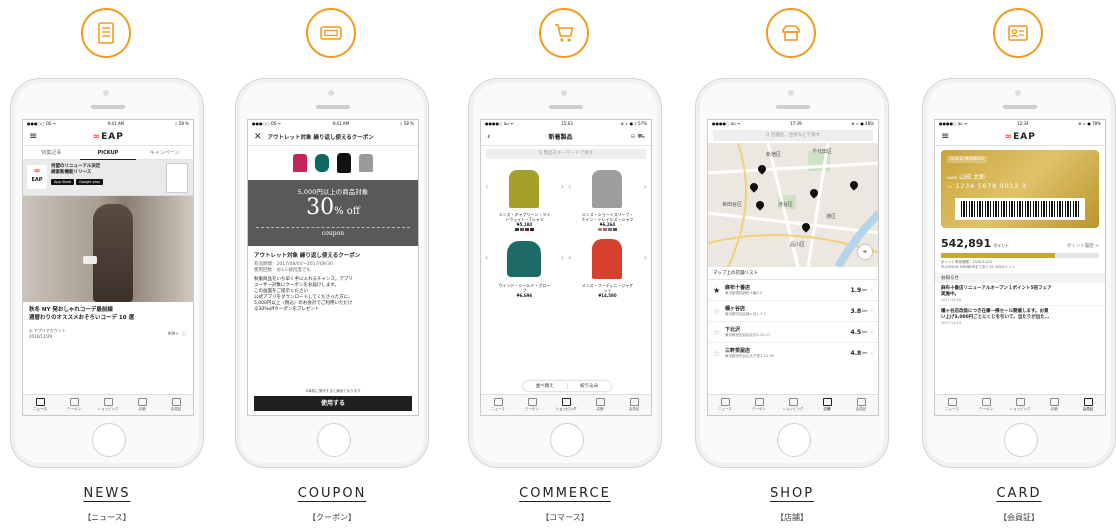  Describe the element at coordinates (786, 205) in the screenshot. I see `map-label: 渋谷区` at that location.